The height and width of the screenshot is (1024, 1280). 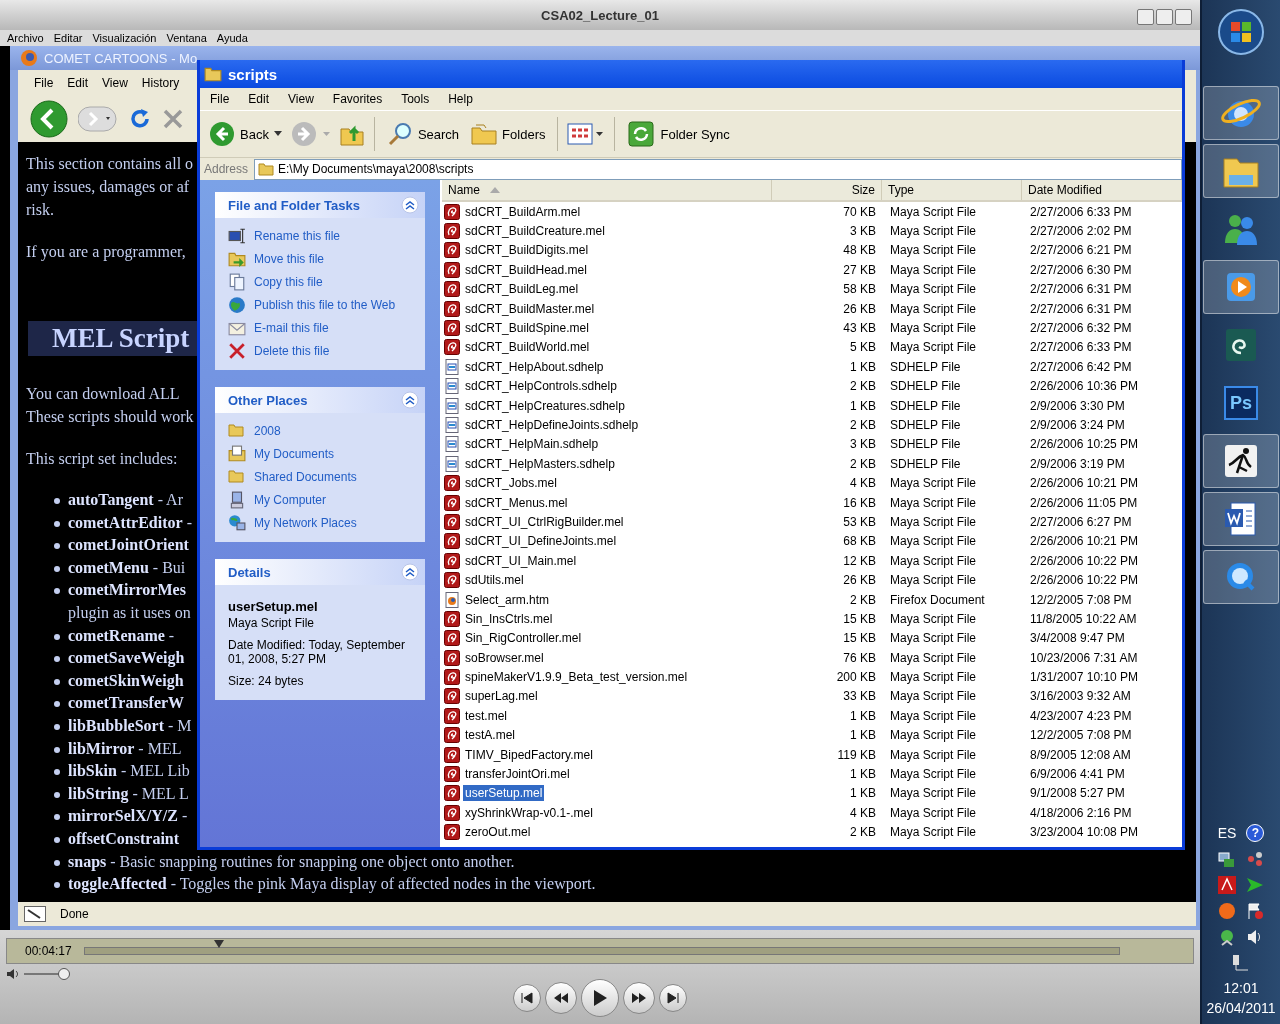 I want to click on help-icon: ?, so click(x=1255, y=833).